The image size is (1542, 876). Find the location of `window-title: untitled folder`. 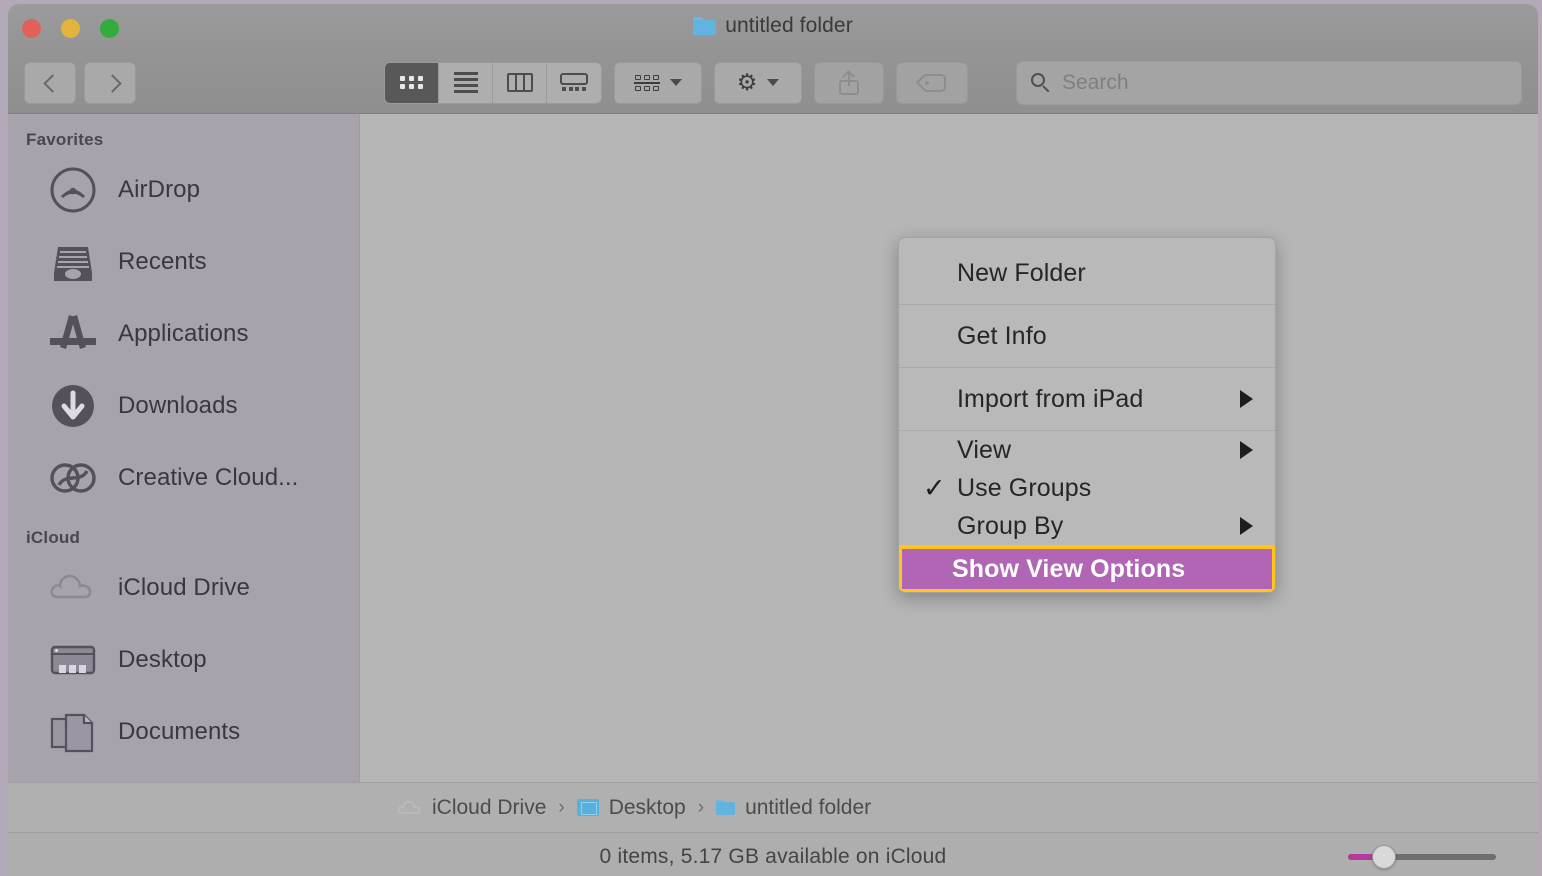

window-title: untitled folder is located at coordinates (773, 26).